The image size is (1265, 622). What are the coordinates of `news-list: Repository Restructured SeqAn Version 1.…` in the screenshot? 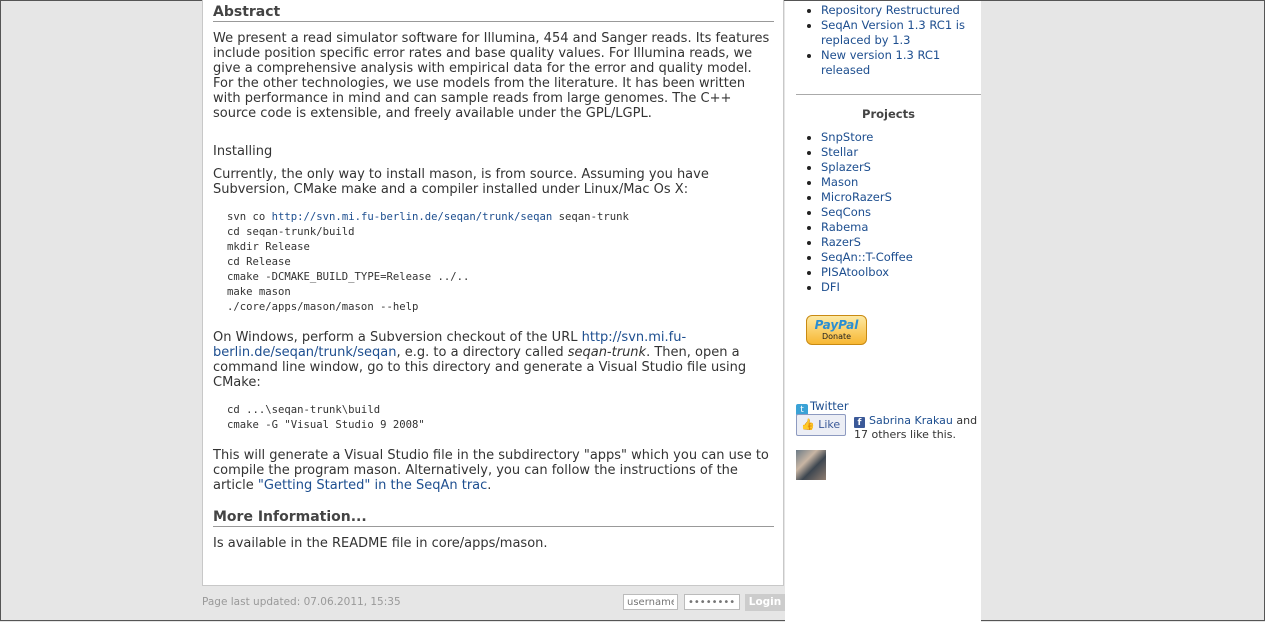 It's located at (896, 40).